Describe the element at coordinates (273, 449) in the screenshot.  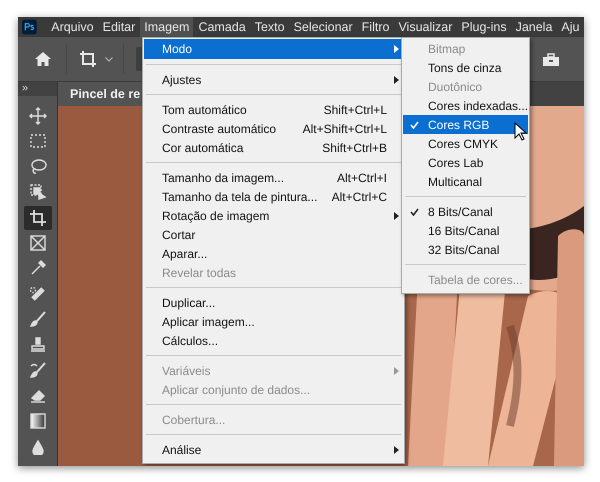
I see `menu-item: Análise` at that location.